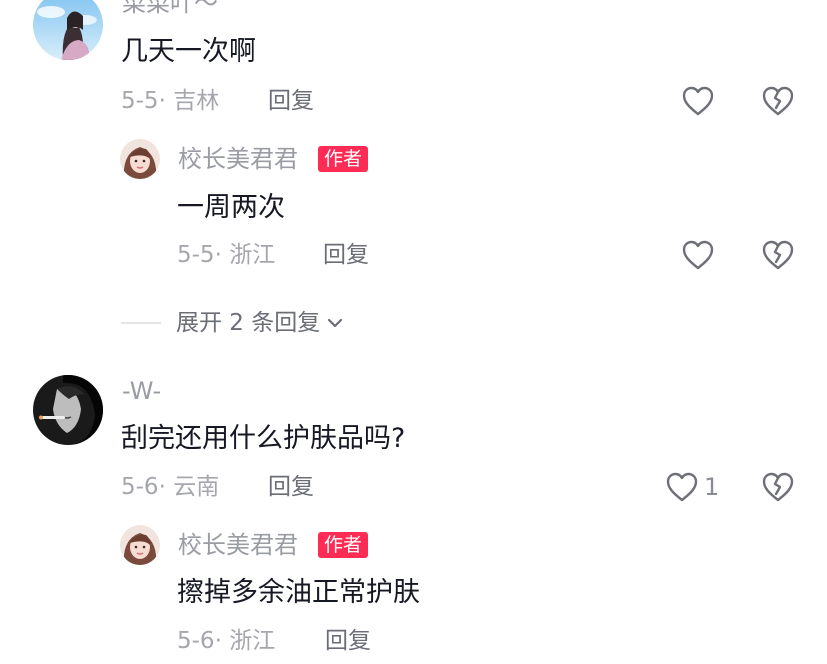 This screenshot has height=664, width=827. What do you see at coordinates (170, 487) in the screenshot?
I see `comment-date-location: 5-6· 云南` at bounding box center [170, 487].